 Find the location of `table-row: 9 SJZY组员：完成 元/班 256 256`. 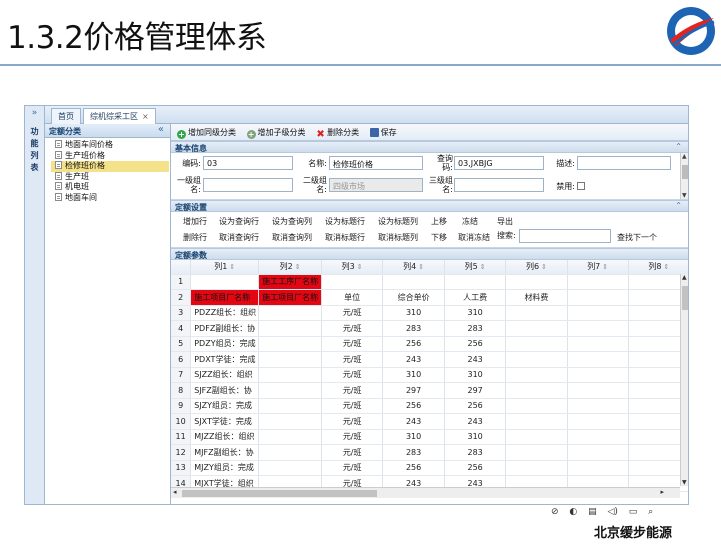

table-row: 9 SJZY组员：完成 元/班 256 256 is located at coordinates (429, 406).